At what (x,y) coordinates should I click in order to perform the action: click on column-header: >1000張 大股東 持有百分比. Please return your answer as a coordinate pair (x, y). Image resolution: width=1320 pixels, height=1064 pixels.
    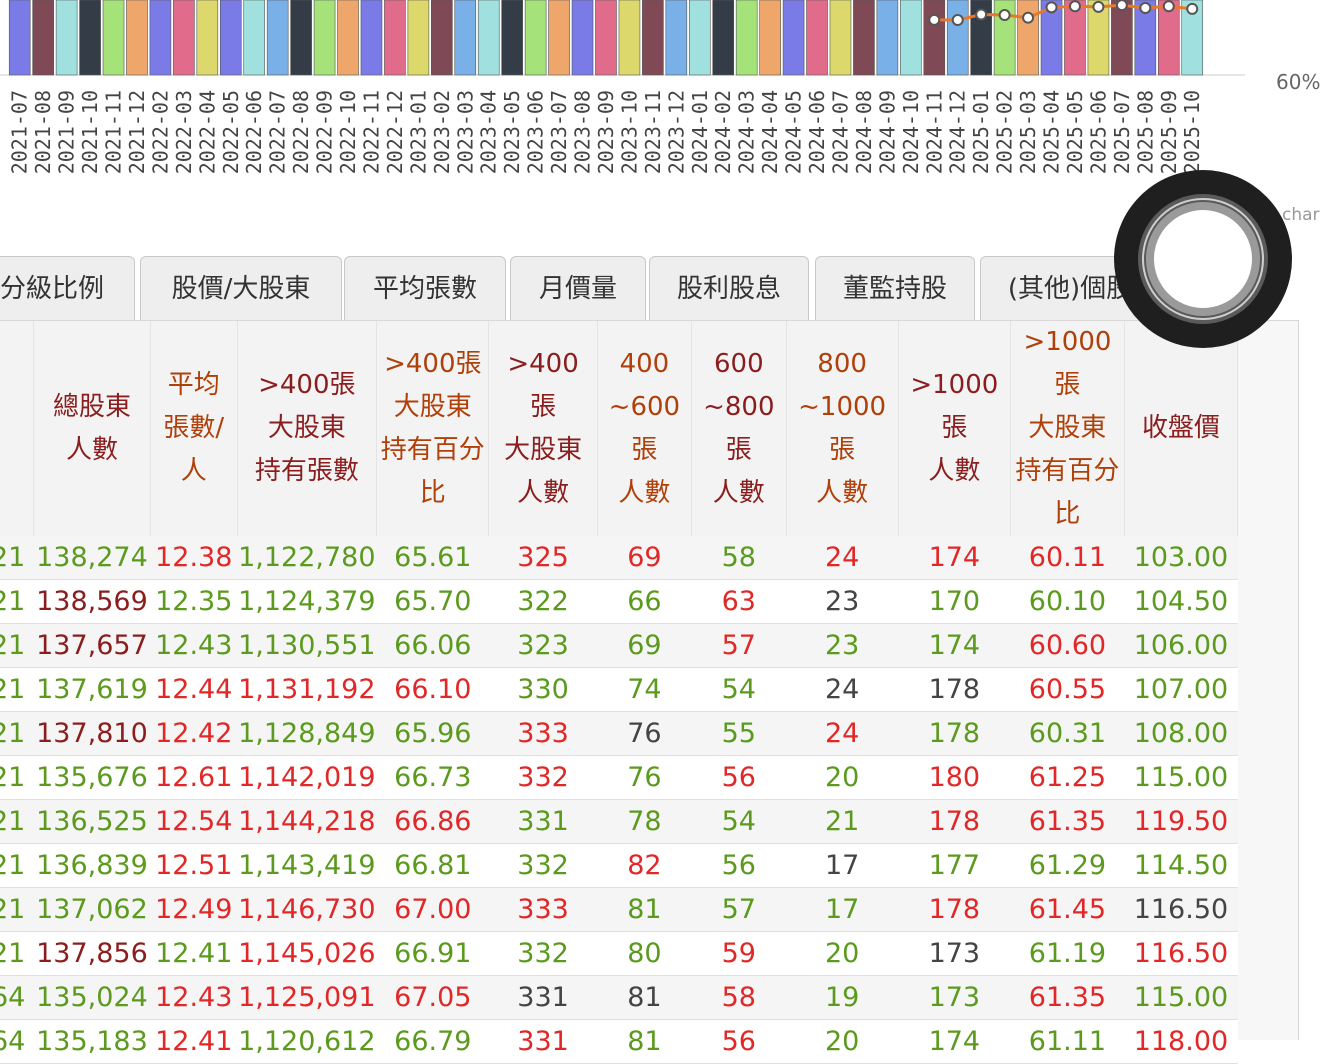
    Looking at the image, I should click on (1067, 428).